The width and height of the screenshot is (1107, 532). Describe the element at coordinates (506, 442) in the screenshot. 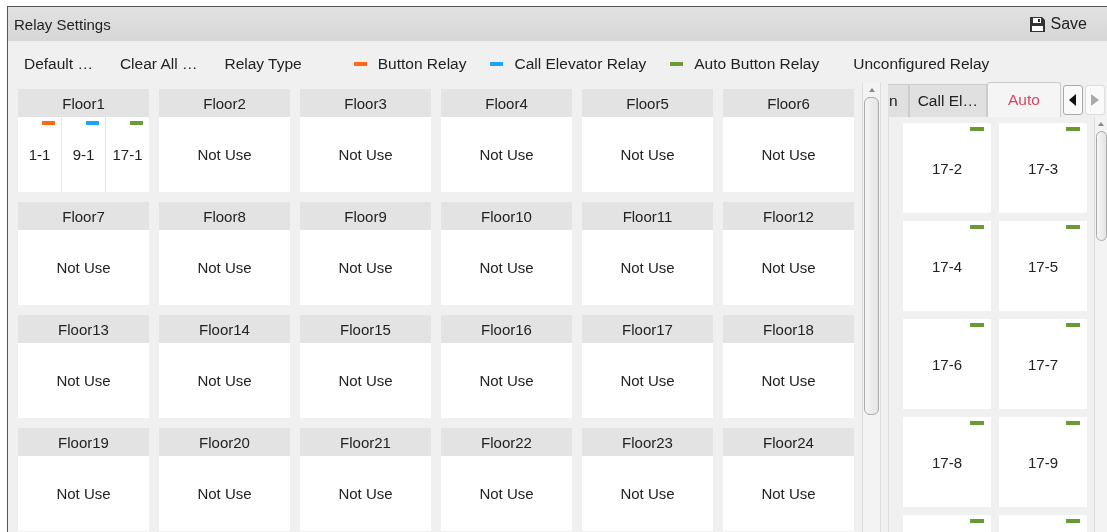

I see `floor-header: Floor22` at that location.